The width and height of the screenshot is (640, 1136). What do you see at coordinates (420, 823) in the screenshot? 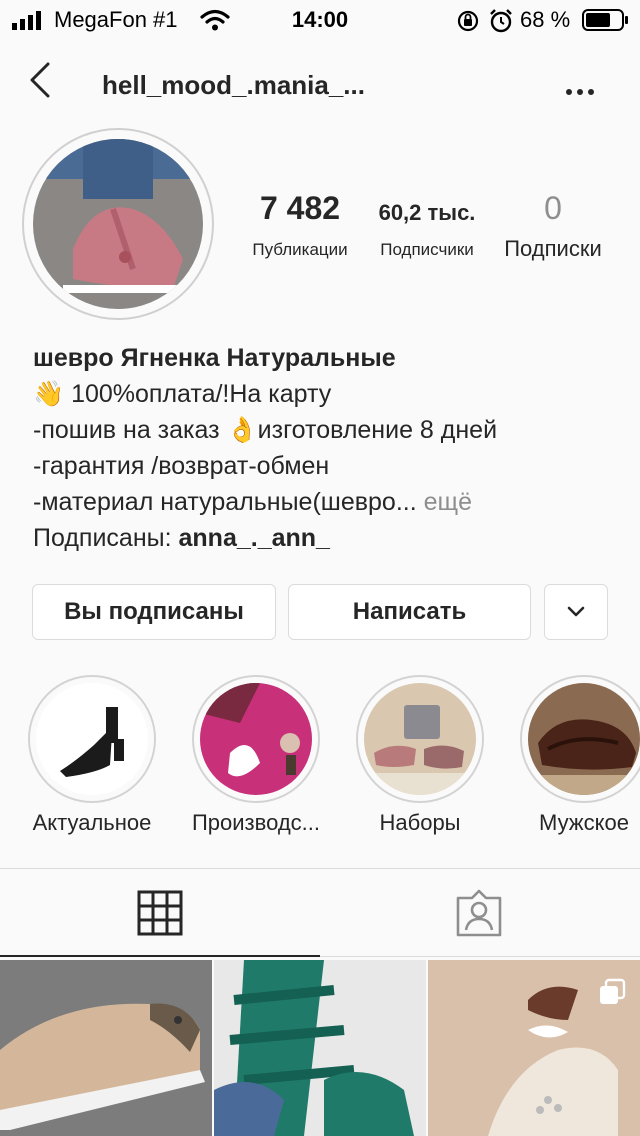
I see `highlight-label-3: Наборы` at bounding box center [420, 823].